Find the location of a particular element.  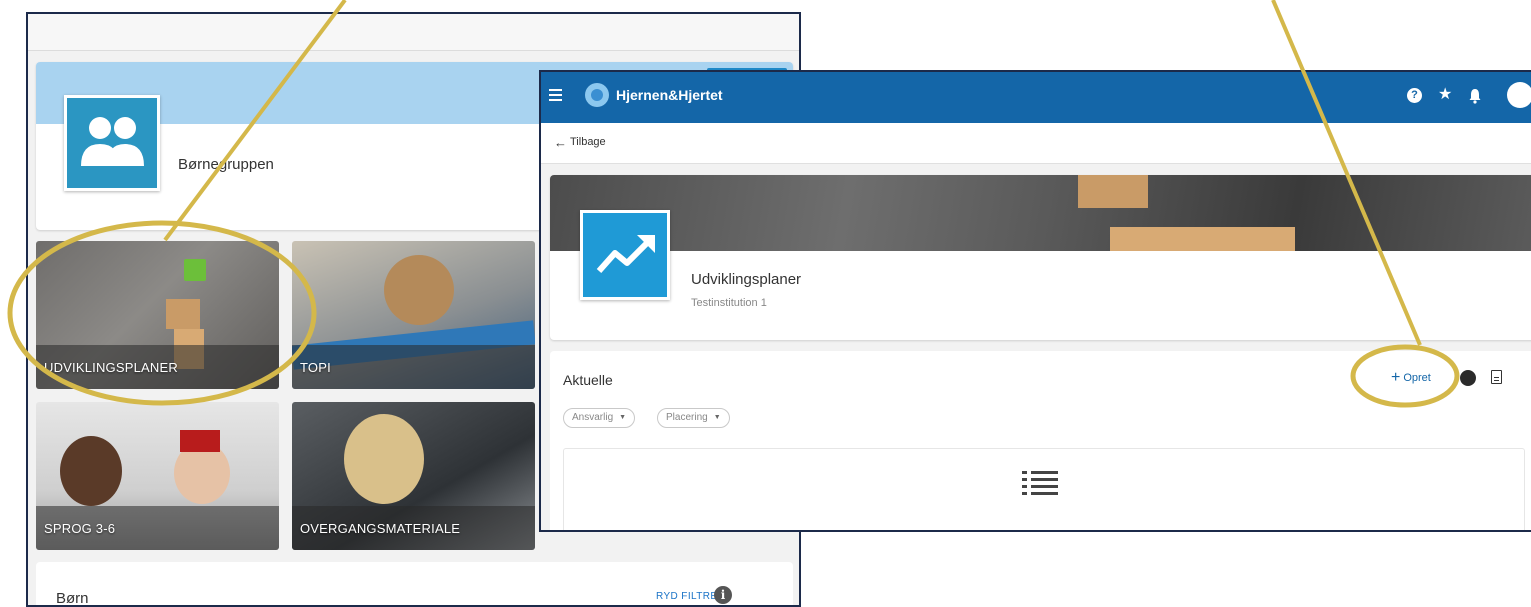

create-button: + Opret is located at coordinates (1411, 377).